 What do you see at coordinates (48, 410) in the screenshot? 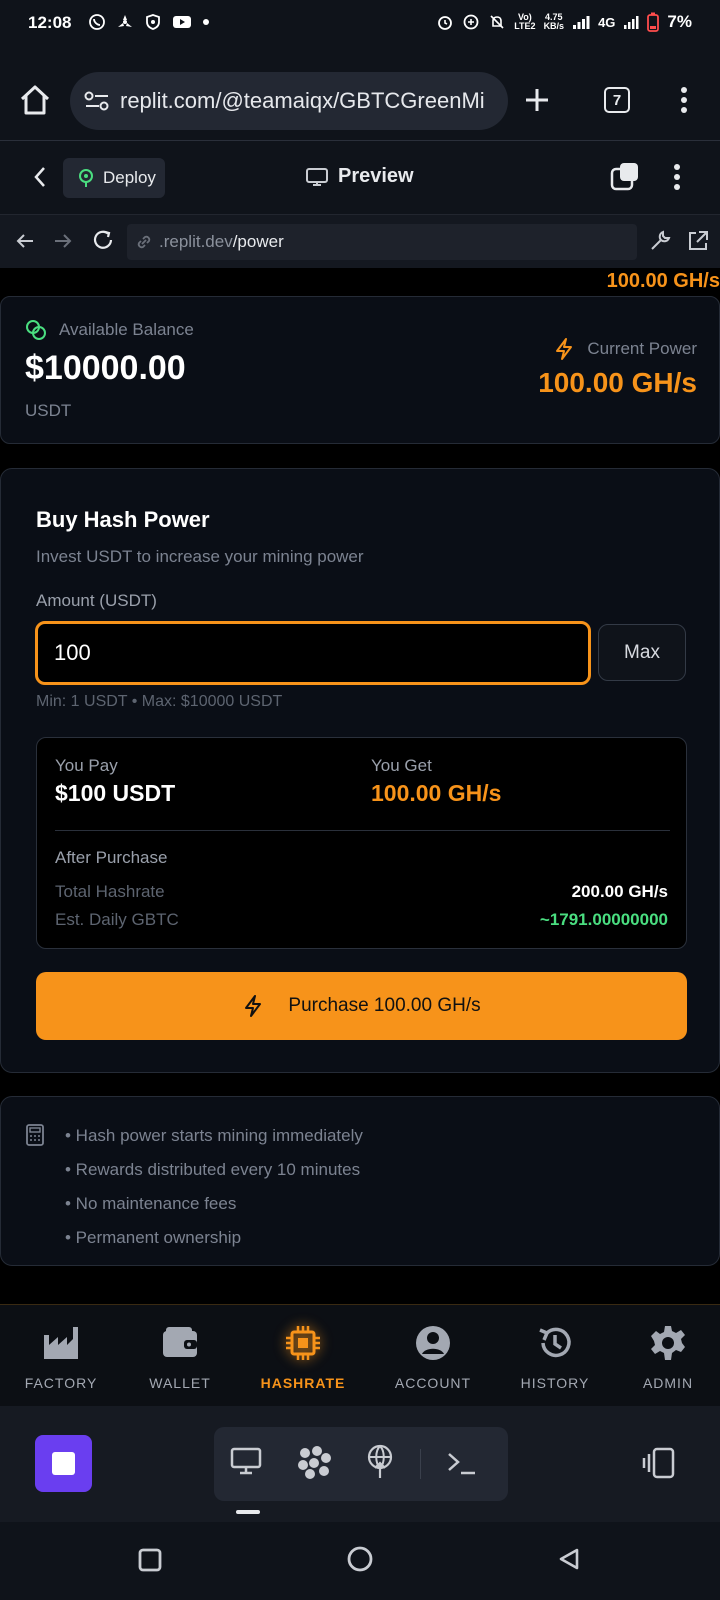
I see `balance-currency: USDT` at bounding box center [48, 410].